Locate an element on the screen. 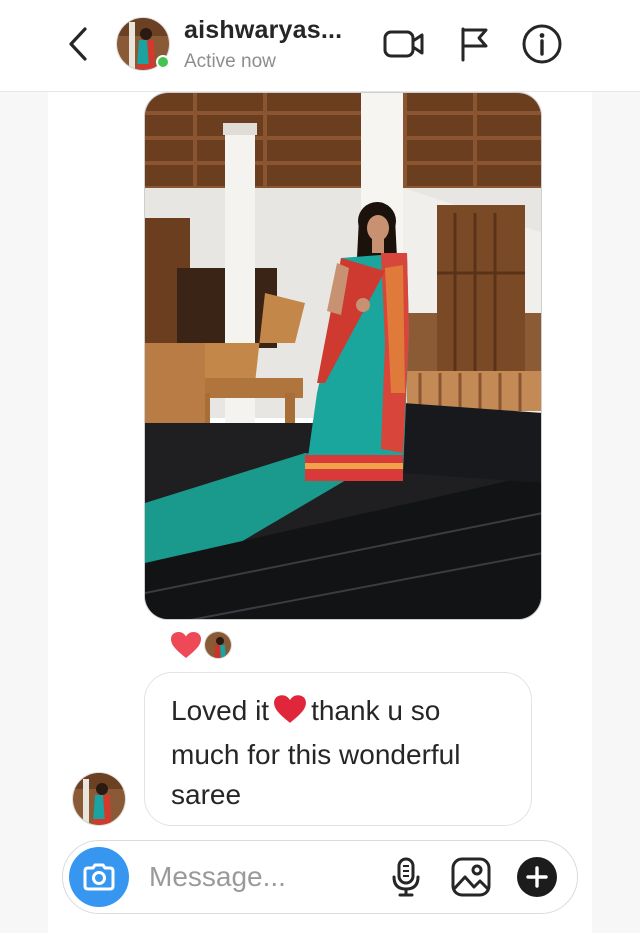 This screenshot has height=933, width=640. sender-avatar is located at coordinates (99, 799).